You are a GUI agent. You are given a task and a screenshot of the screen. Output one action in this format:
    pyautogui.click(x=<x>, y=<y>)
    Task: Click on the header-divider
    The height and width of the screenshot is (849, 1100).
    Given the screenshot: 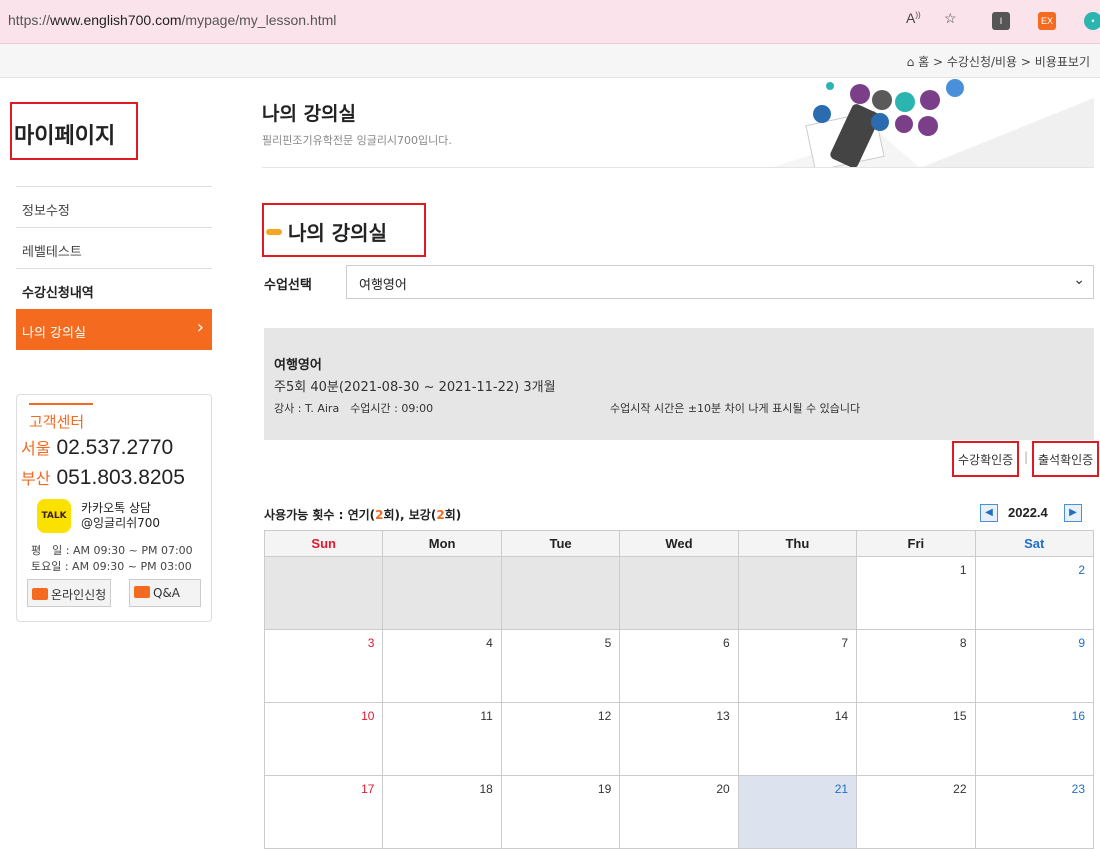 What is the action you would take?
    pyautogui.click(x=678, y=167)
    